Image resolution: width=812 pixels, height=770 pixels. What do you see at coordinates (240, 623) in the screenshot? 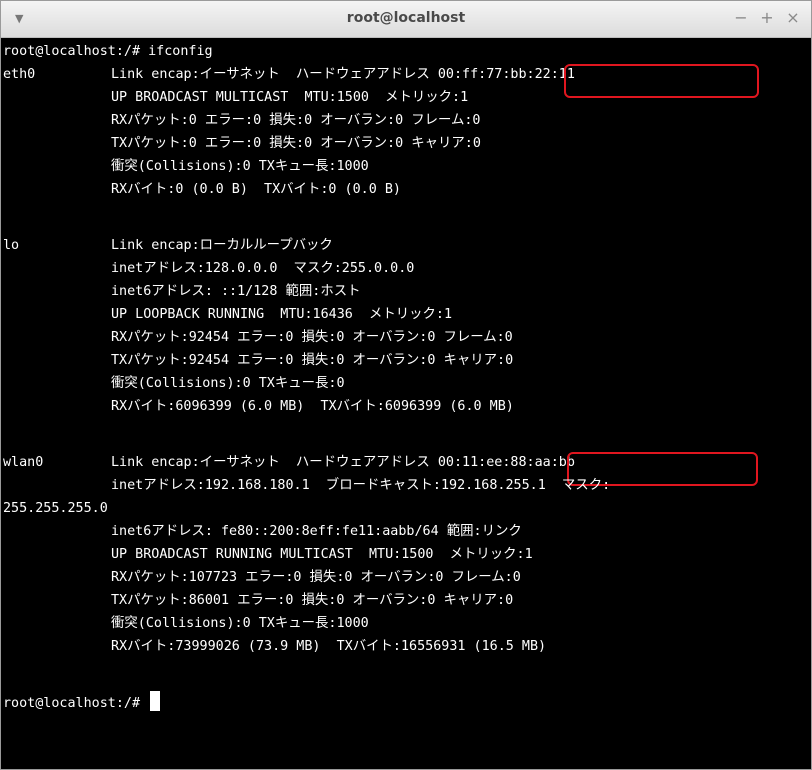
I see `wlan0-line: 衝突(Collisions):0 TXキュー長:1000` at bounding box center [240, 623].